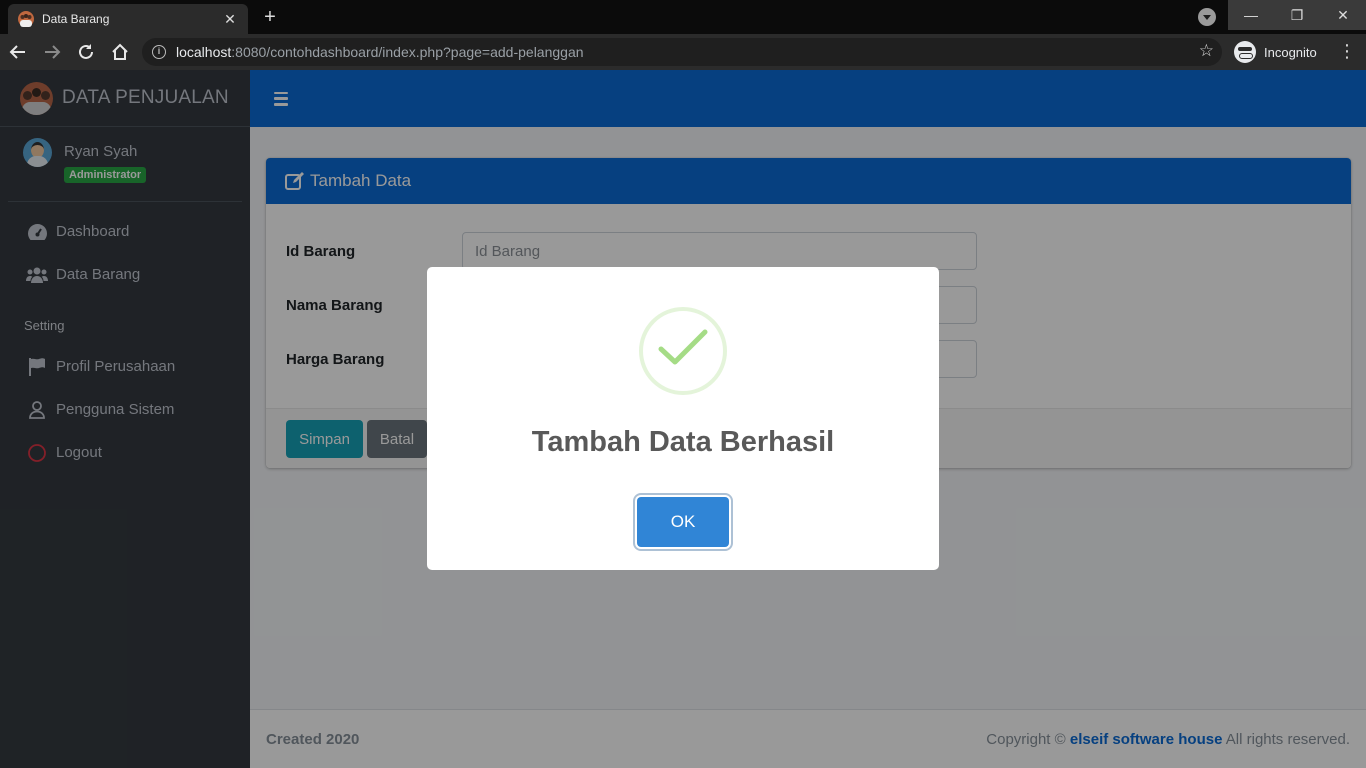 The height and width of the screenshot is (768, 1366). Describe the element at coordinates (270, 17) in the screenshot. I see `new-tab-icon: +` at that location.